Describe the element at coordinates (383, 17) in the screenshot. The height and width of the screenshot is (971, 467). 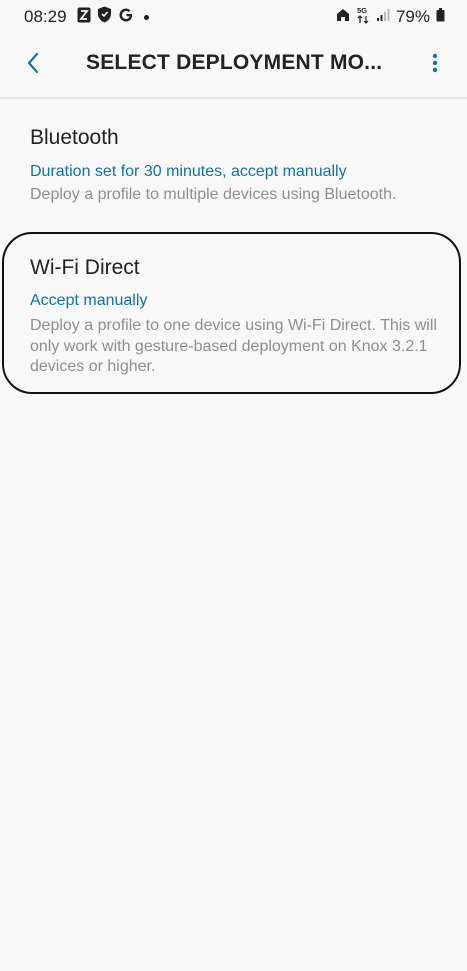
I see `signal-bars-icon` at that location.